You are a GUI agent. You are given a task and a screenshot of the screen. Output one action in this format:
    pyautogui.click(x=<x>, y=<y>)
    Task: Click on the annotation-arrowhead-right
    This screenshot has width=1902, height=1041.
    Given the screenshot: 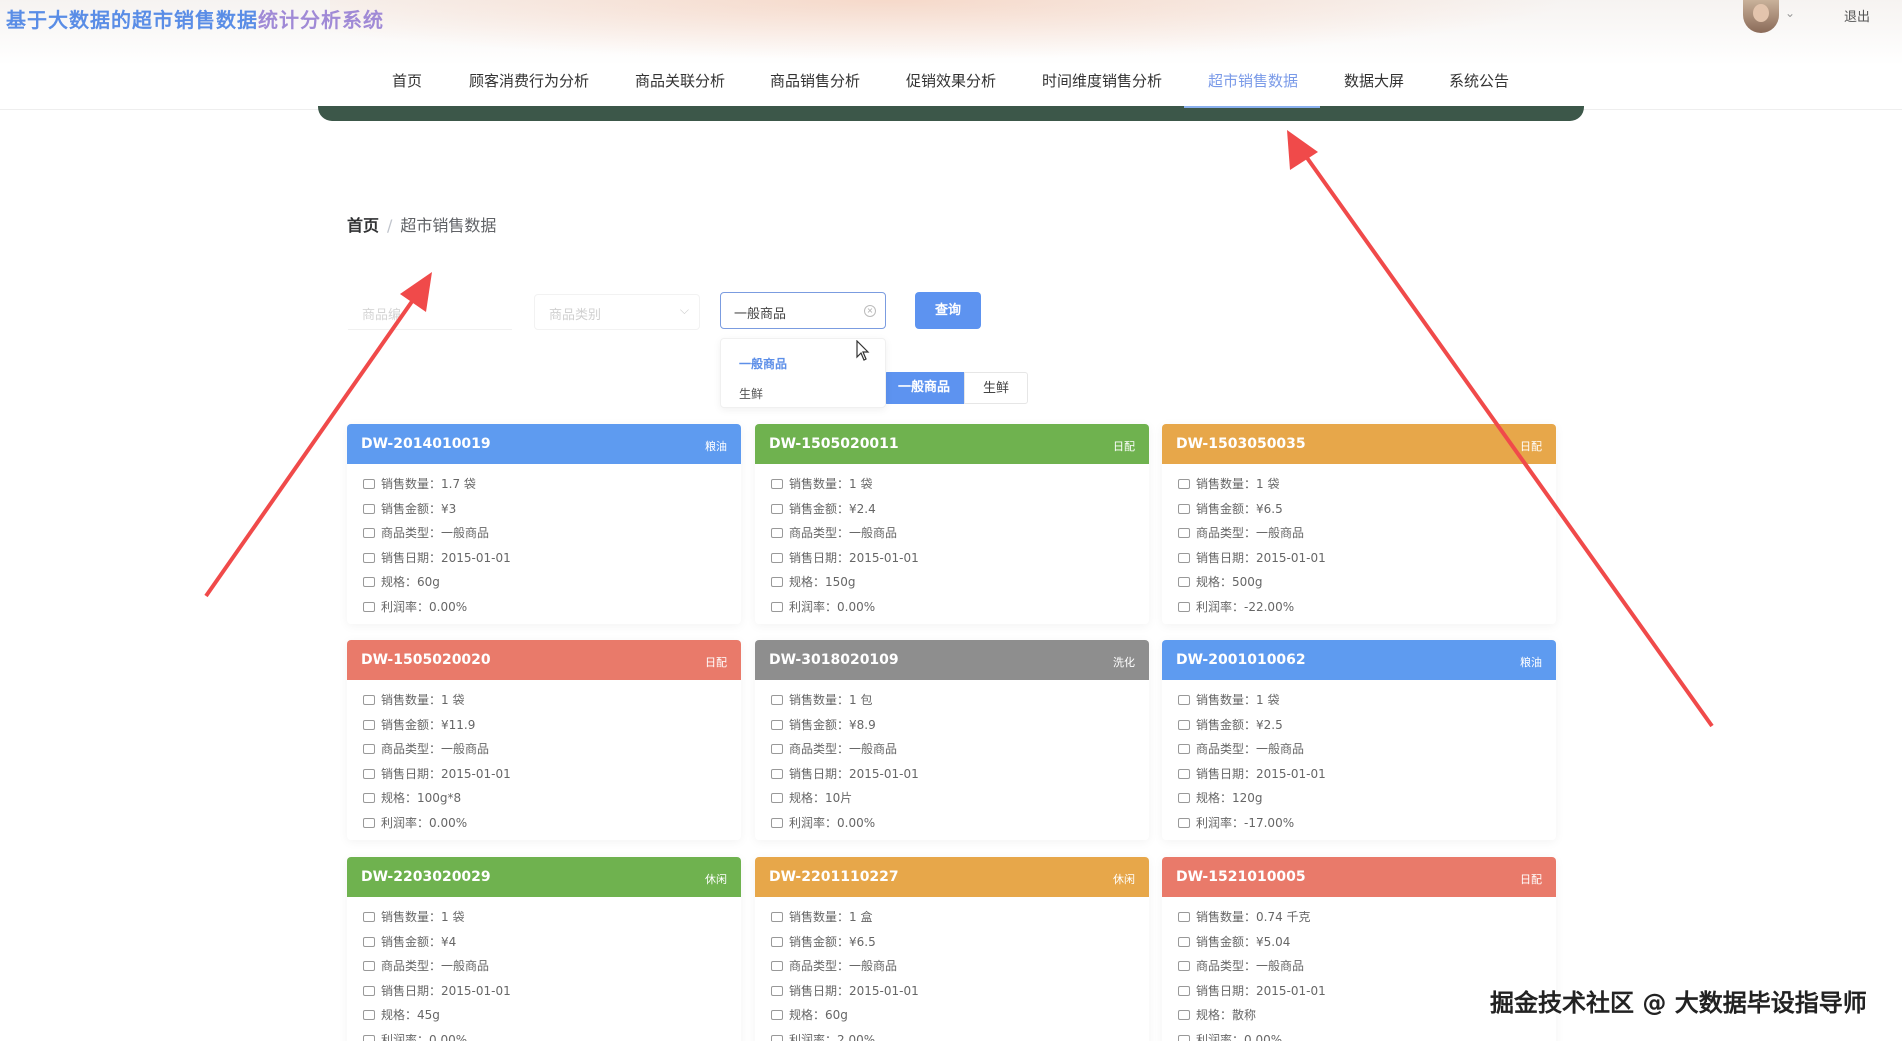 What is the action you would take?
    pyautogui.click(x=1302, y=150)
    